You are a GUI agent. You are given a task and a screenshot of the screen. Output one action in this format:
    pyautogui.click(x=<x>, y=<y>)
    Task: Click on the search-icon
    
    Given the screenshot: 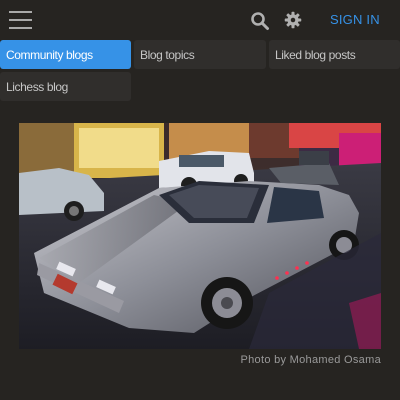 What is the action you would take?
    pyautogui.click(x=260, y=21)
    